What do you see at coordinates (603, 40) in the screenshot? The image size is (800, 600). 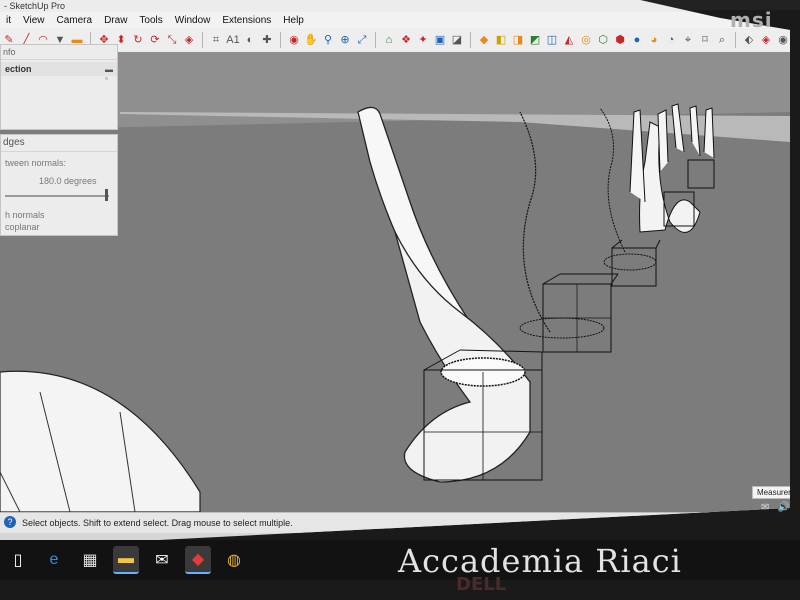 I see `wireframe-icon: ⬡` at bounding box center [603, 40].